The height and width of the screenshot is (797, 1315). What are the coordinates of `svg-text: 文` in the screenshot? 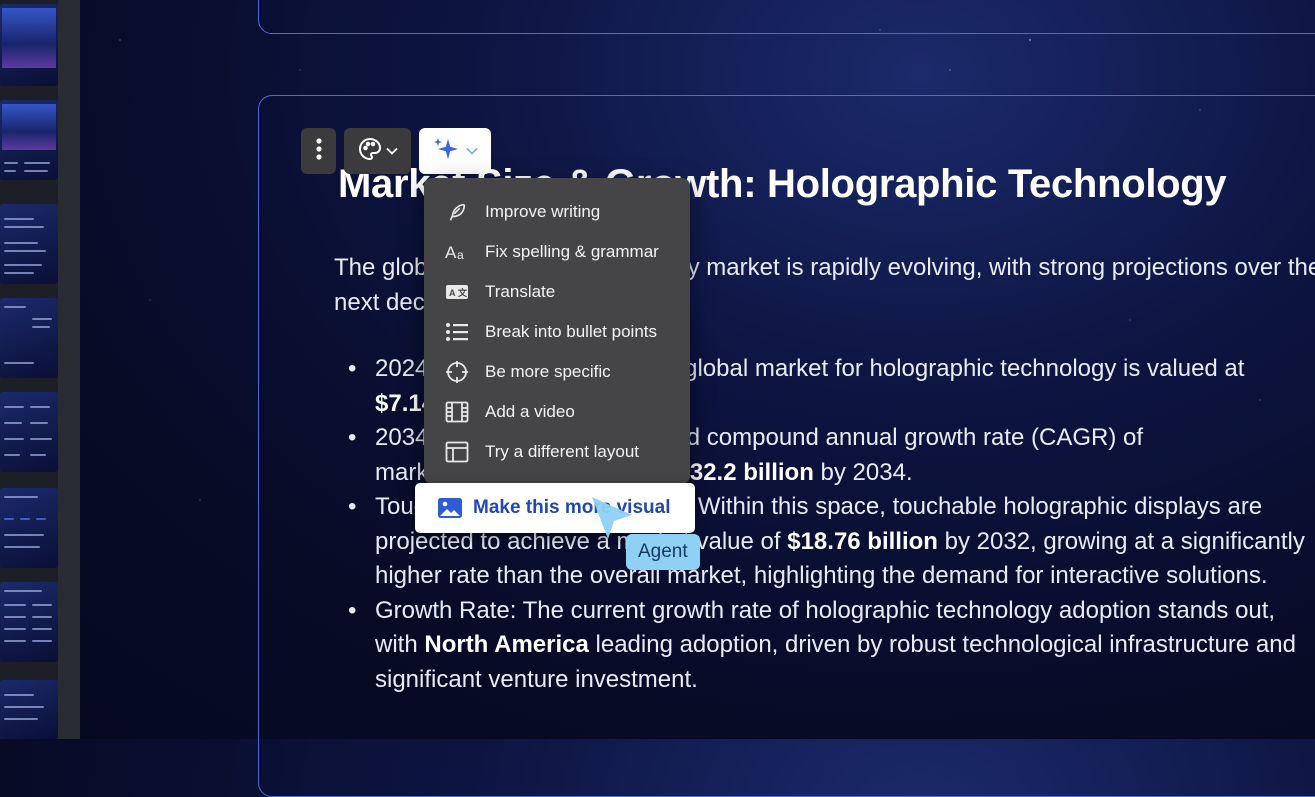 It's located at (462, 292).